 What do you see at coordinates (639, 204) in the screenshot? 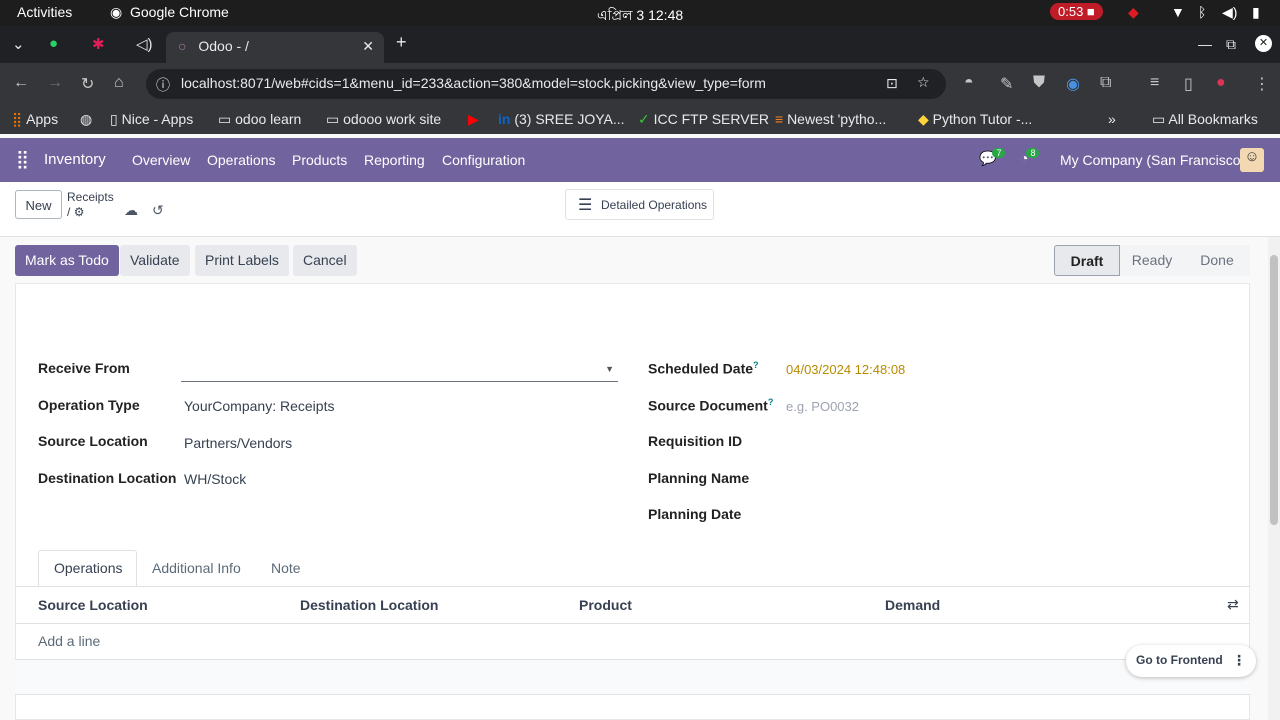
I see `detailed-operations-button: ☰ Detailed Operations` at bounding box center [639, 204].